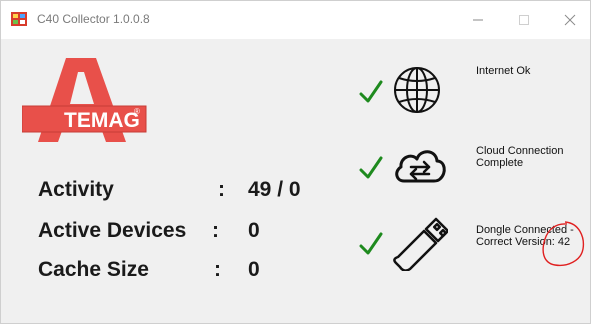 The width and height of the screenshot is (591, 324). I want to click on usb-dongle-icon, so click(420, 244).